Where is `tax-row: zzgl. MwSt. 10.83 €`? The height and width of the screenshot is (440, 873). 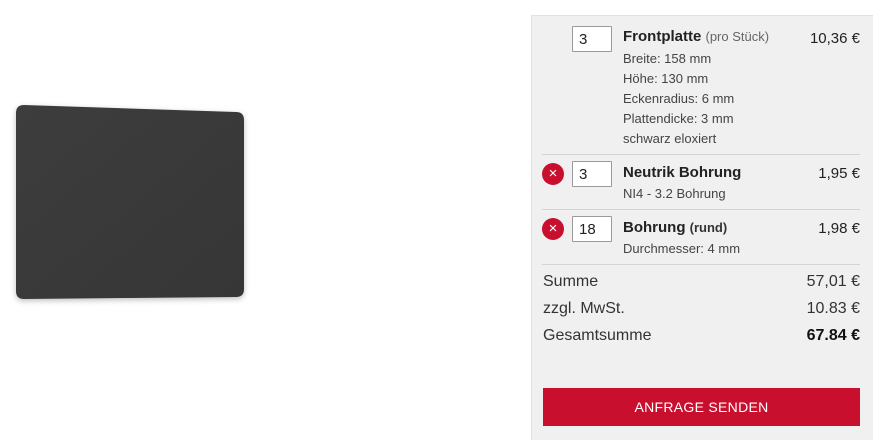 tax-row: zzgl. MwSt. 10.83 € is located at coordinates (701, 312).